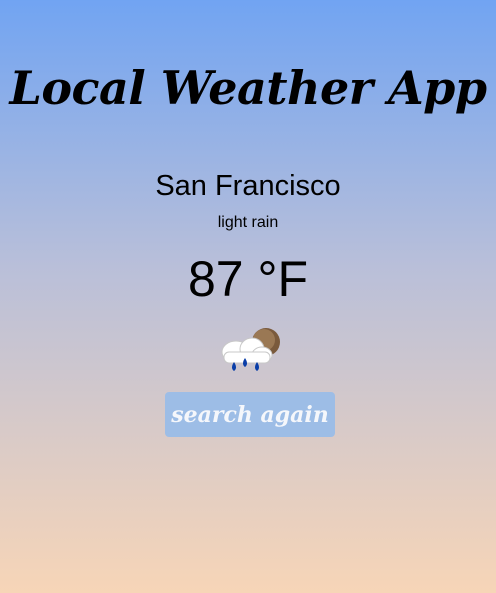 This screenshot has width=496, height=593. Describe the element at coordinates (248, 186) in the screenshot. I see `city-name: San Francisco` at that location.